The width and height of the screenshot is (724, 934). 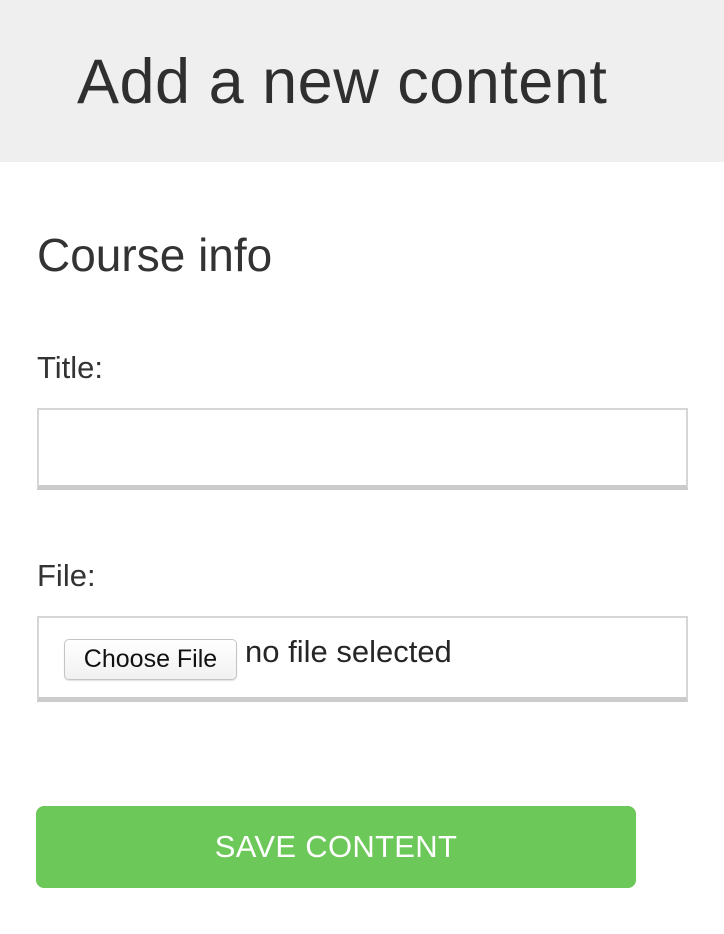 I want to click on choose-file-button: Choose File, so click(x=150, y=659).